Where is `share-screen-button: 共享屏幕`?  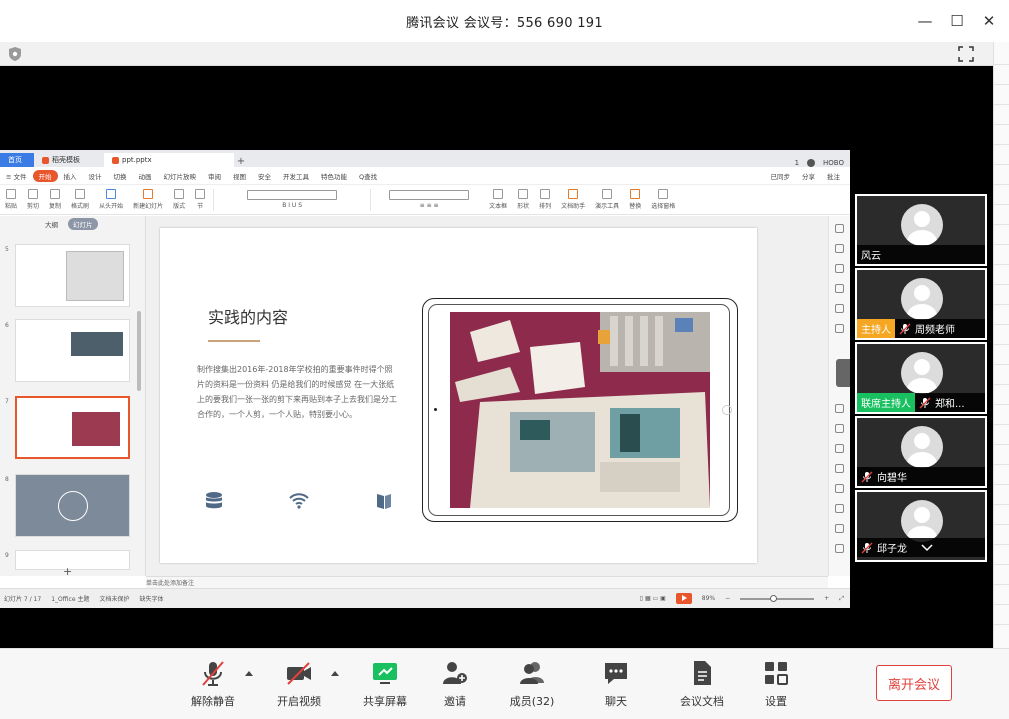 share-screen-button: 共享屏幕 is located at coordinates (385, 684).